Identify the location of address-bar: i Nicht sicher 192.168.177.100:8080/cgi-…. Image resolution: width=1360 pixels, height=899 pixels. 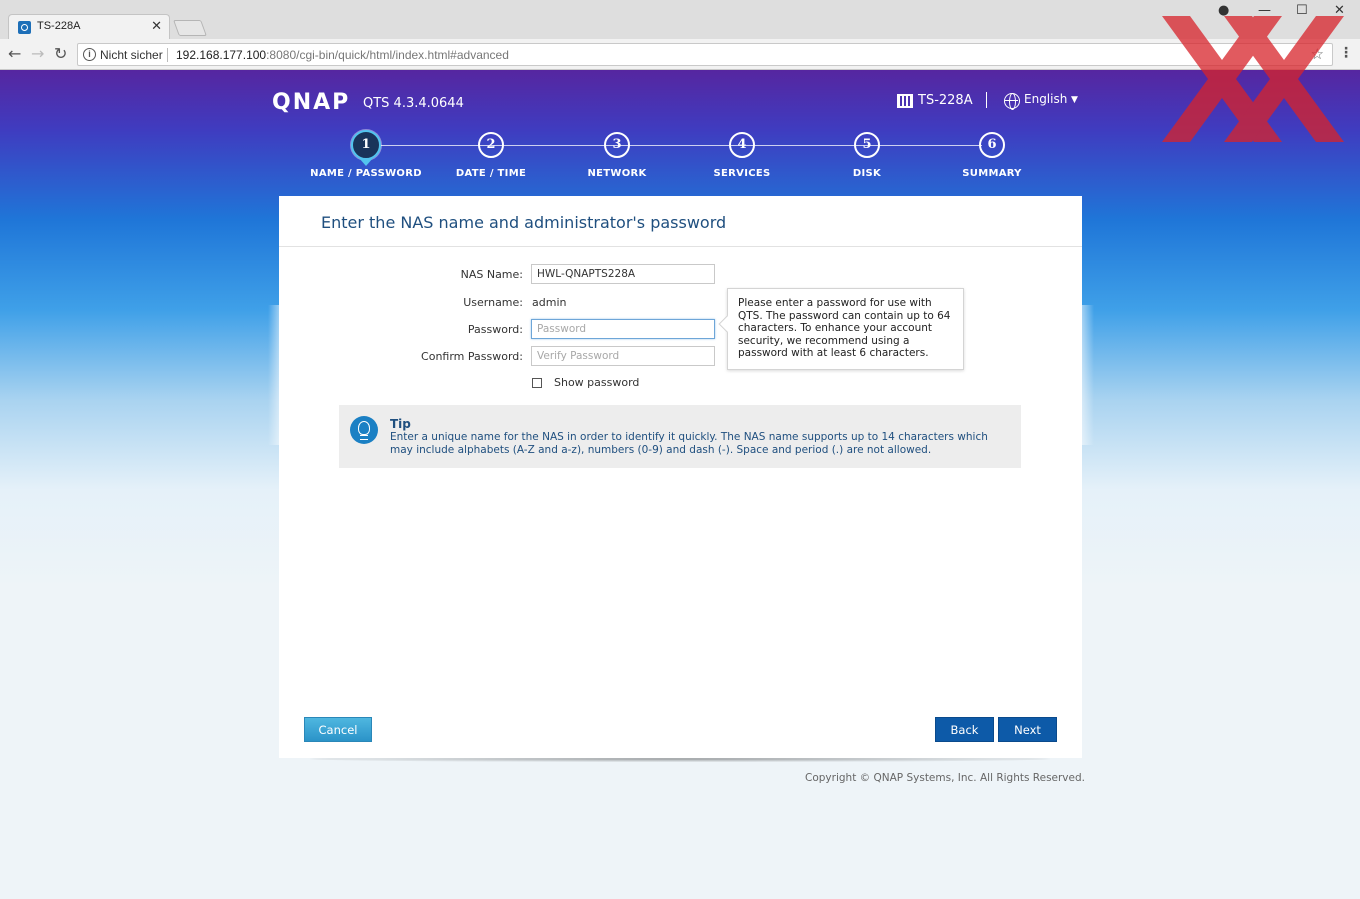
(705, 54).